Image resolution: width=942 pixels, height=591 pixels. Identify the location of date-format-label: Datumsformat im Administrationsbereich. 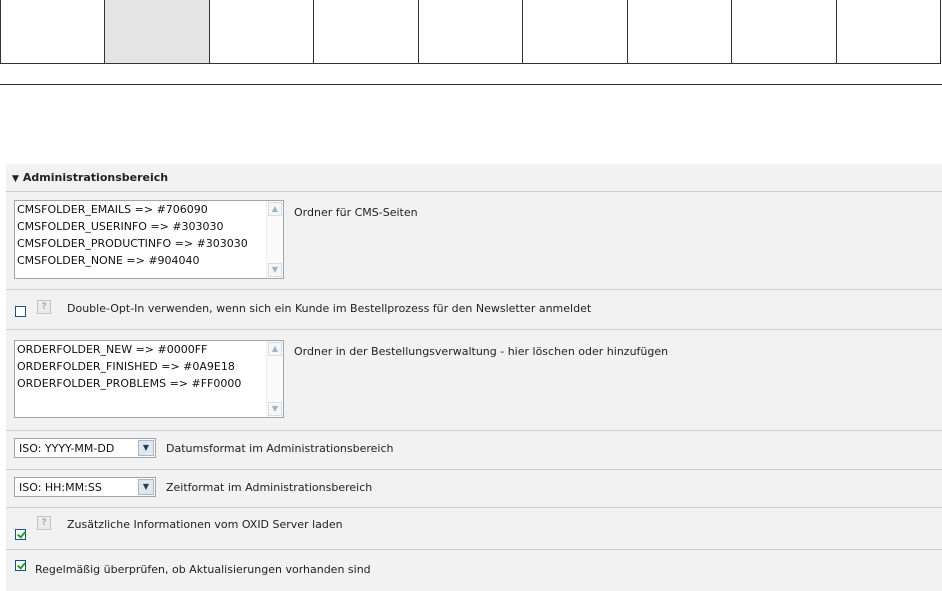
(280, 448).